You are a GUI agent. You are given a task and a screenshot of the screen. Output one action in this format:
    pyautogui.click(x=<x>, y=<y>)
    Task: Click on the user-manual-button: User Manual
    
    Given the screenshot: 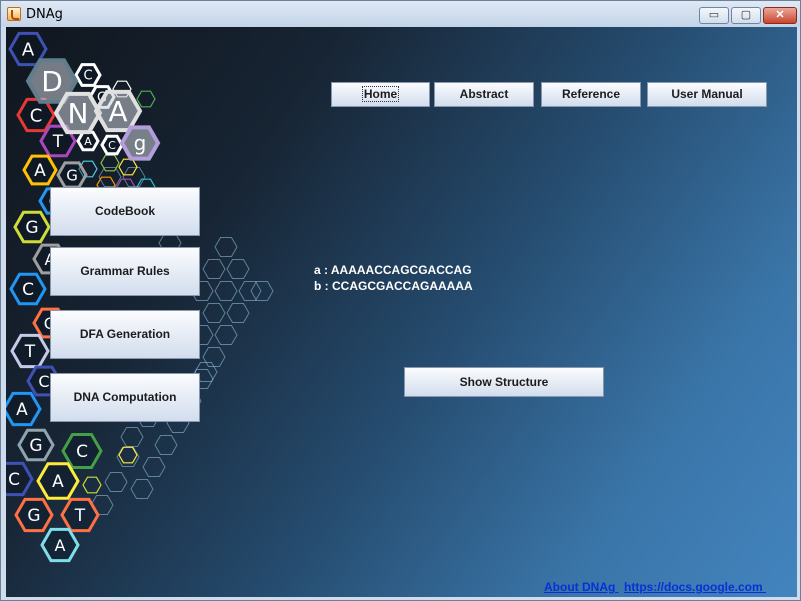 What is the action you would take?
    pyautogui.click(x=707, y=94)
    